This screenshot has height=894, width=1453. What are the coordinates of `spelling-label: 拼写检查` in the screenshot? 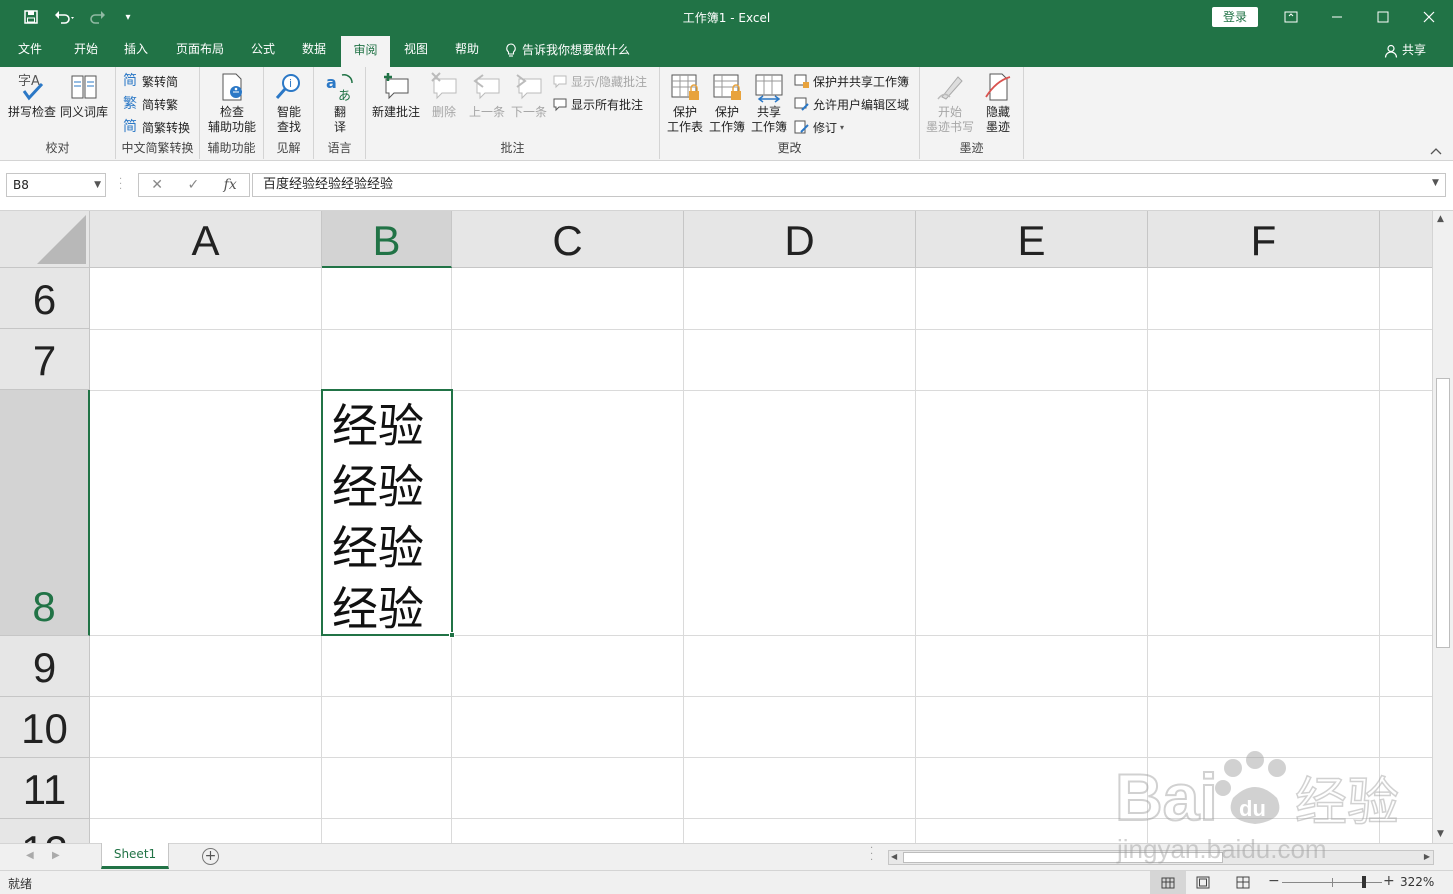 It's located at (31, 112).